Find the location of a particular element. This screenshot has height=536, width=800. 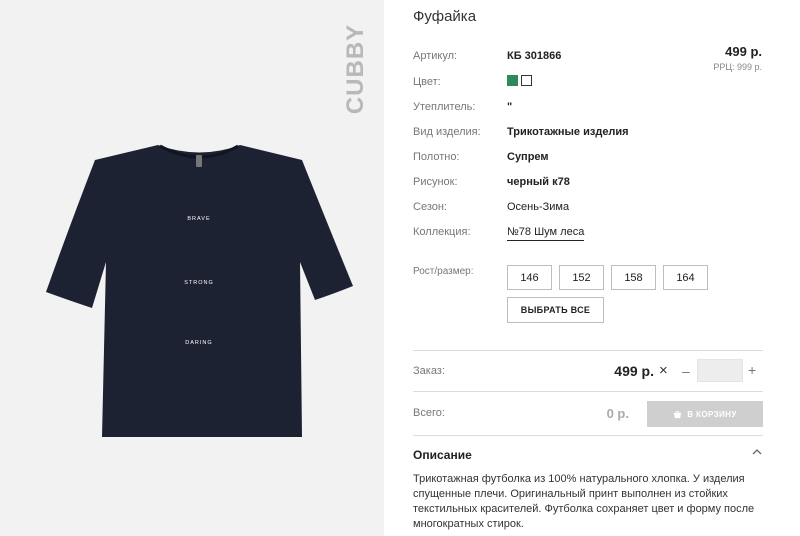

size-button-152: 152 is located at coordinates (581, 277).